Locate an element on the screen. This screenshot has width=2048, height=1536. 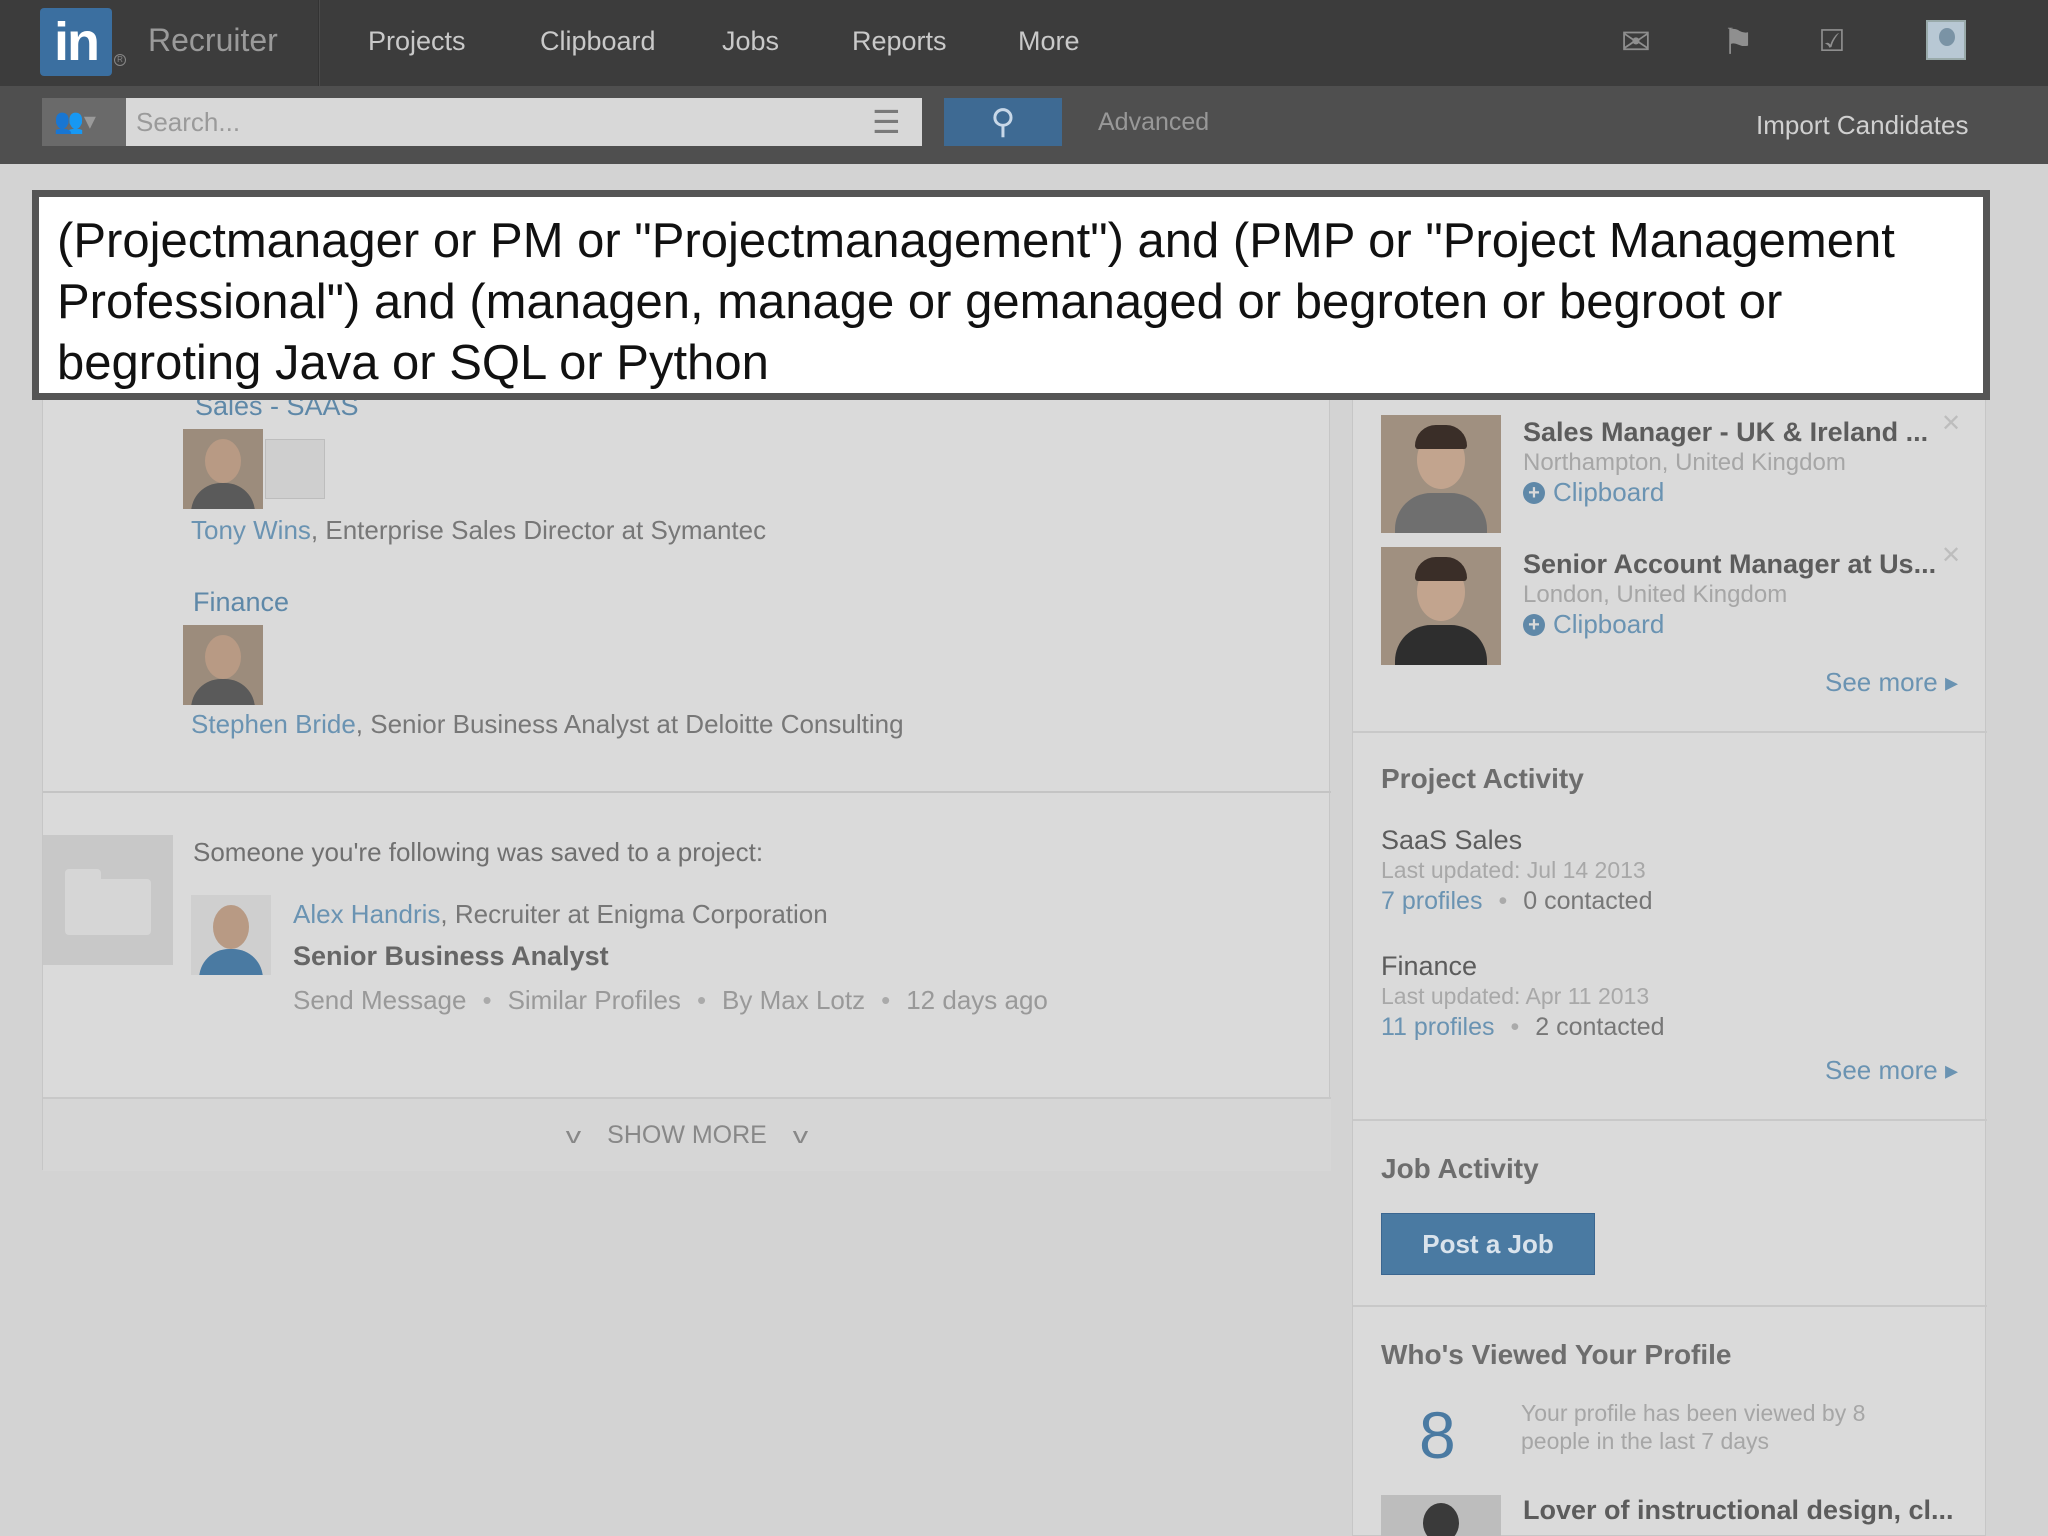
nav-jobs: Jobs is located at coordinates (750, 41).